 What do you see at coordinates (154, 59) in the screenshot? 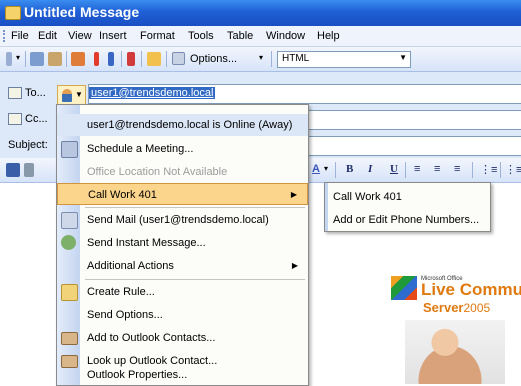
I see `permission-icon` at bounding box center [154, 59].